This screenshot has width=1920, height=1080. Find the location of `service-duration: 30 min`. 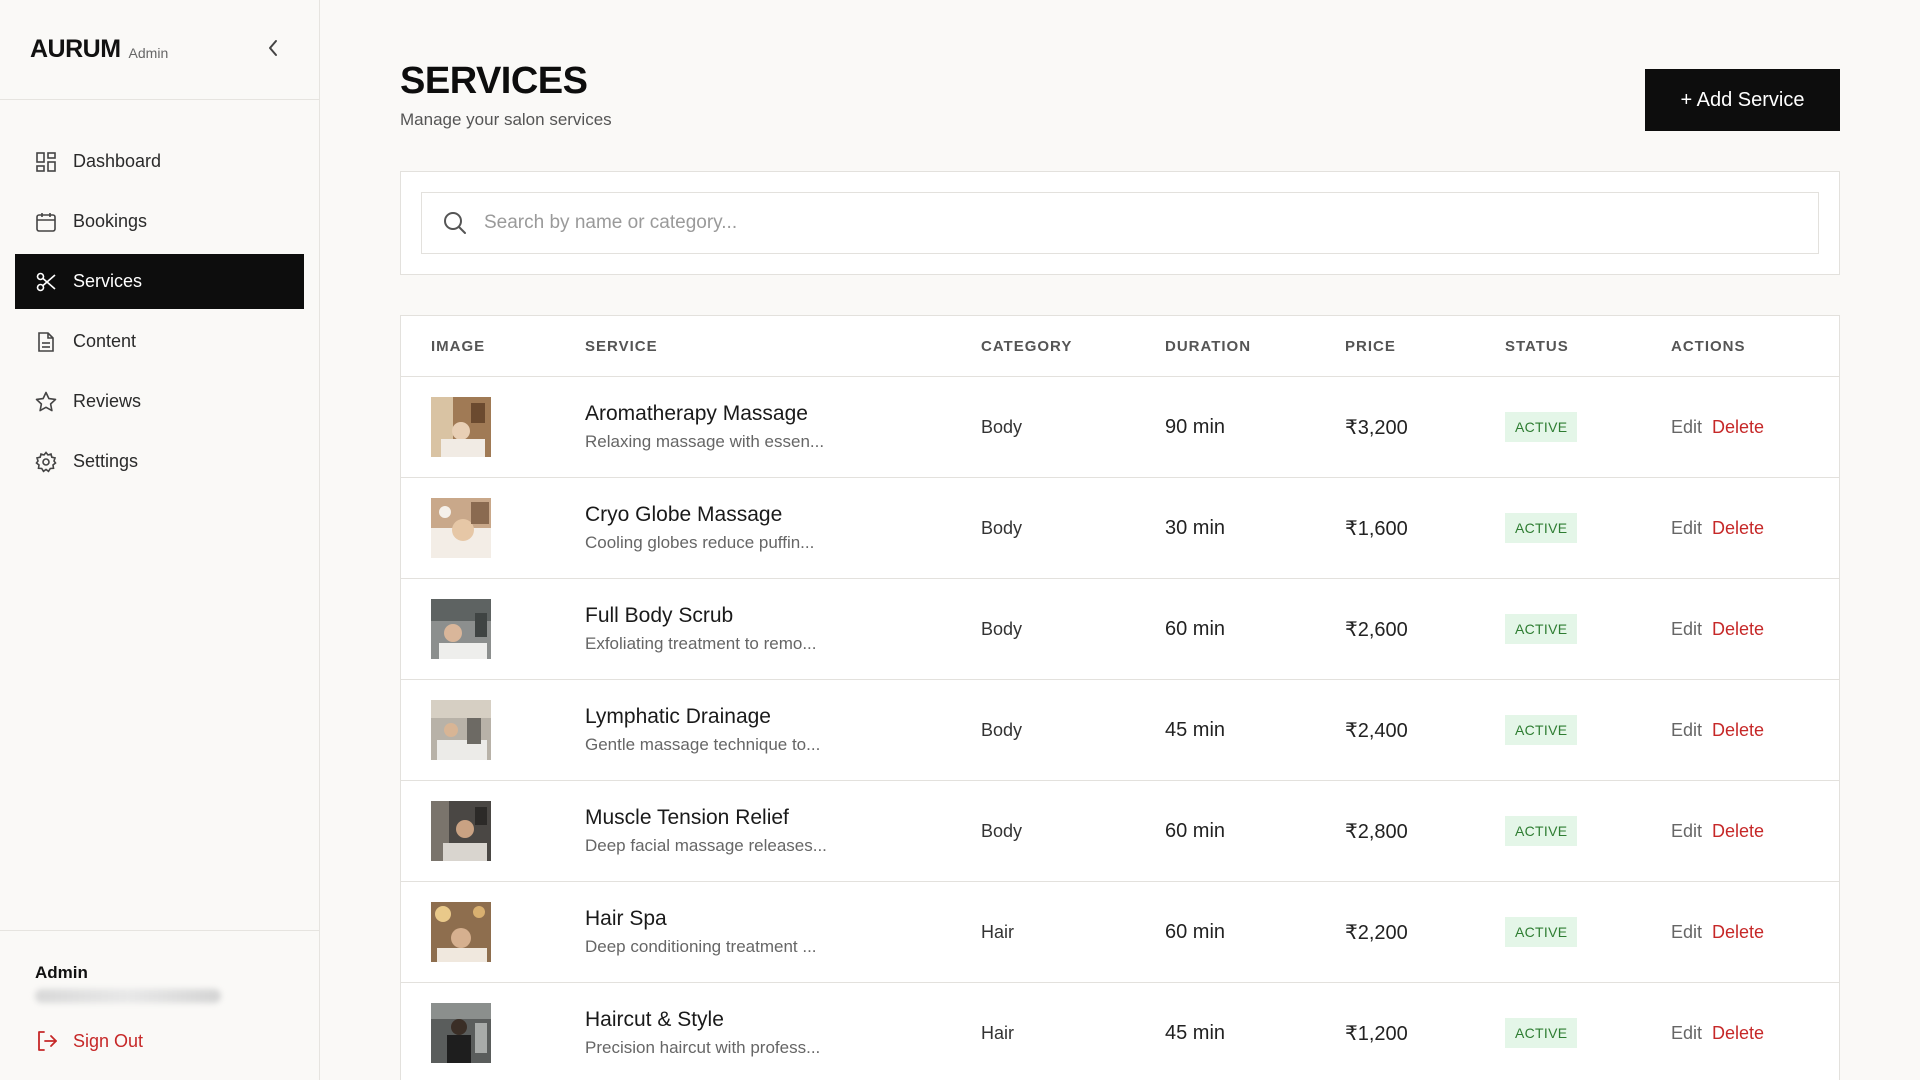

service-duration: 30 min is located at coordinates (1195, 527).